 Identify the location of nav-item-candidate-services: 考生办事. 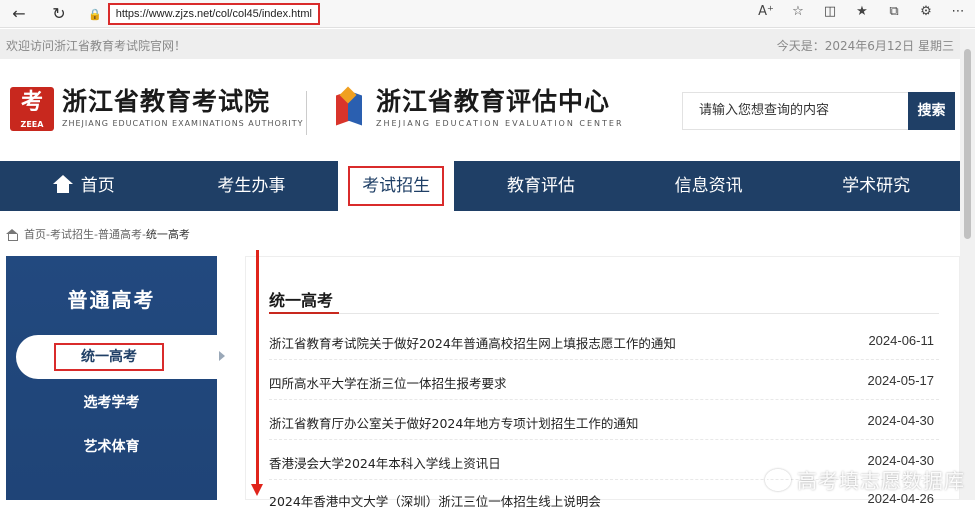
(252, 186).